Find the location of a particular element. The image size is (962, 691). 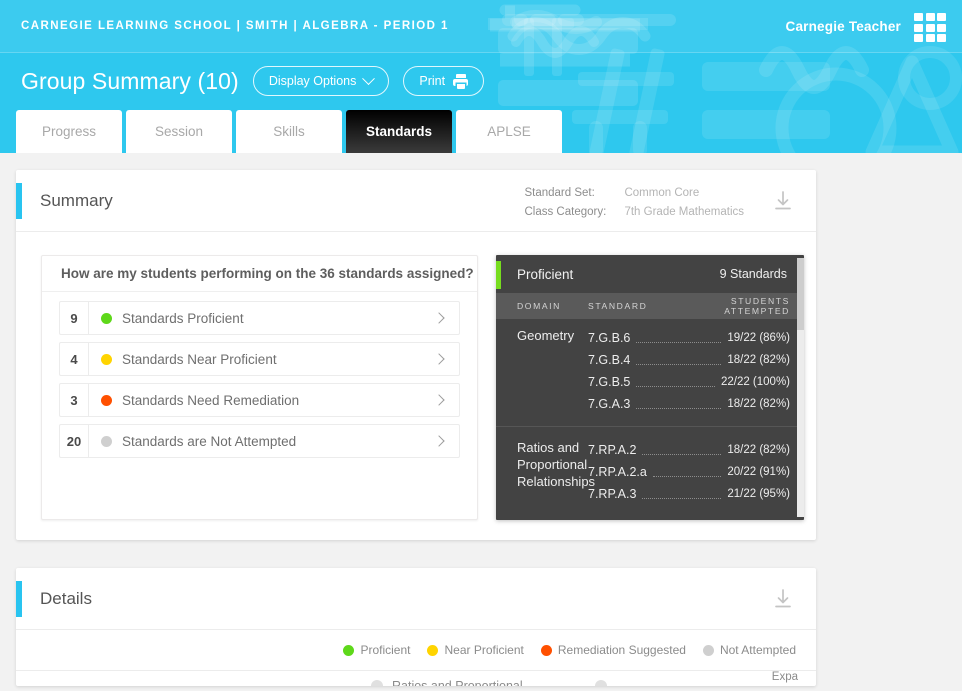

legend-dot-not-attempted is located at coordinates (708, 650).